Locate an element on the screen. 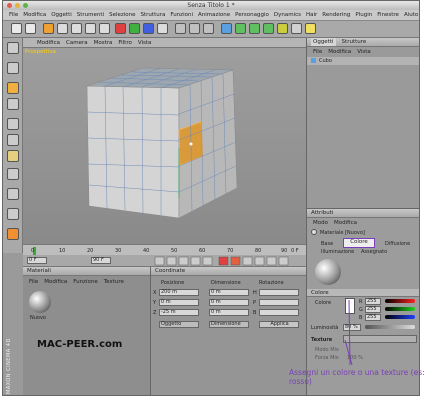 This screenshot has height=402, width=432. render-settings-icon is located at coordinates (208, 28).